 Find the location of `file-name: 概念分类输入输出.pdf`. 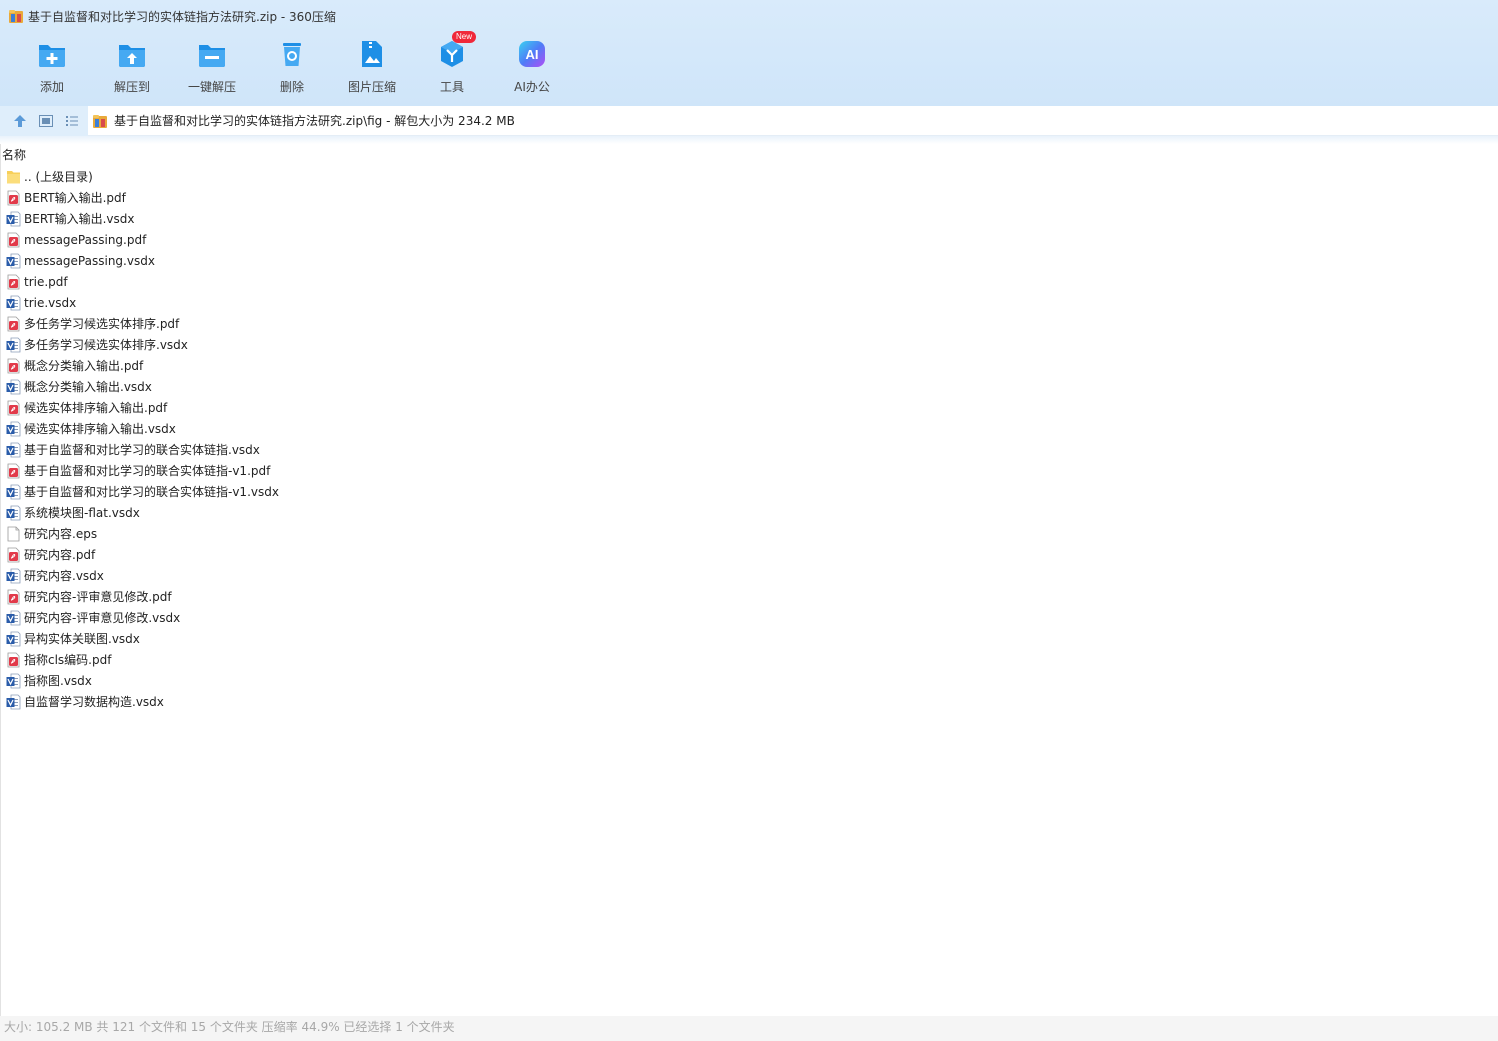

file-name: 概念分类输入输出.pdf is located at coordinates (84, 366).